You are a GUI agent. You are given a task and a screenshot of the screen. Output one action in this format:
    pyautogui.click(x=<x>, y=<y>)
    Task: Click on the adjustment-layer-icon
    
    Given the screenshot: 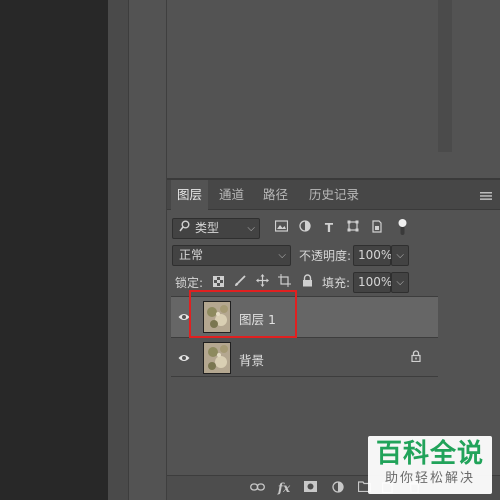 What is the action you would take?
    pyautogui.click(x=338, y=488)
    